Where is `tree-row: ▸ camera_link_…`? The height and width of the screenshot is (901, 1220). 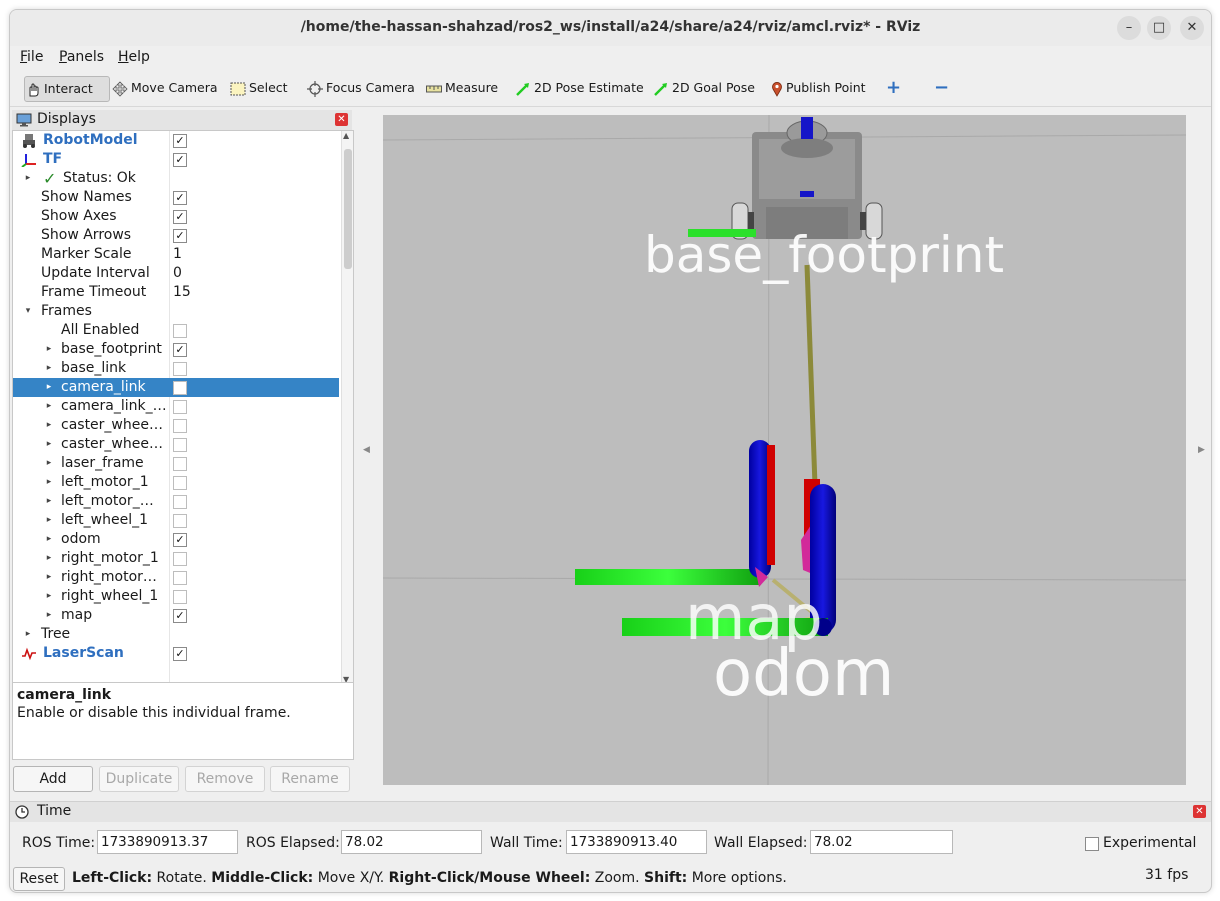 tree-row: ▸ camera_link_… is located at coordinates (176, 406).